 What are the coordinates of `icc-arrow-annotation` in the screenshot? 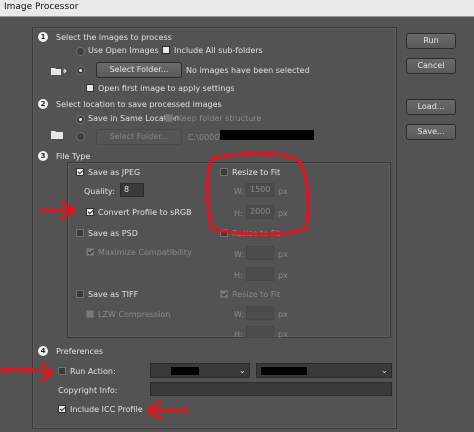 It's located at (168, 410).